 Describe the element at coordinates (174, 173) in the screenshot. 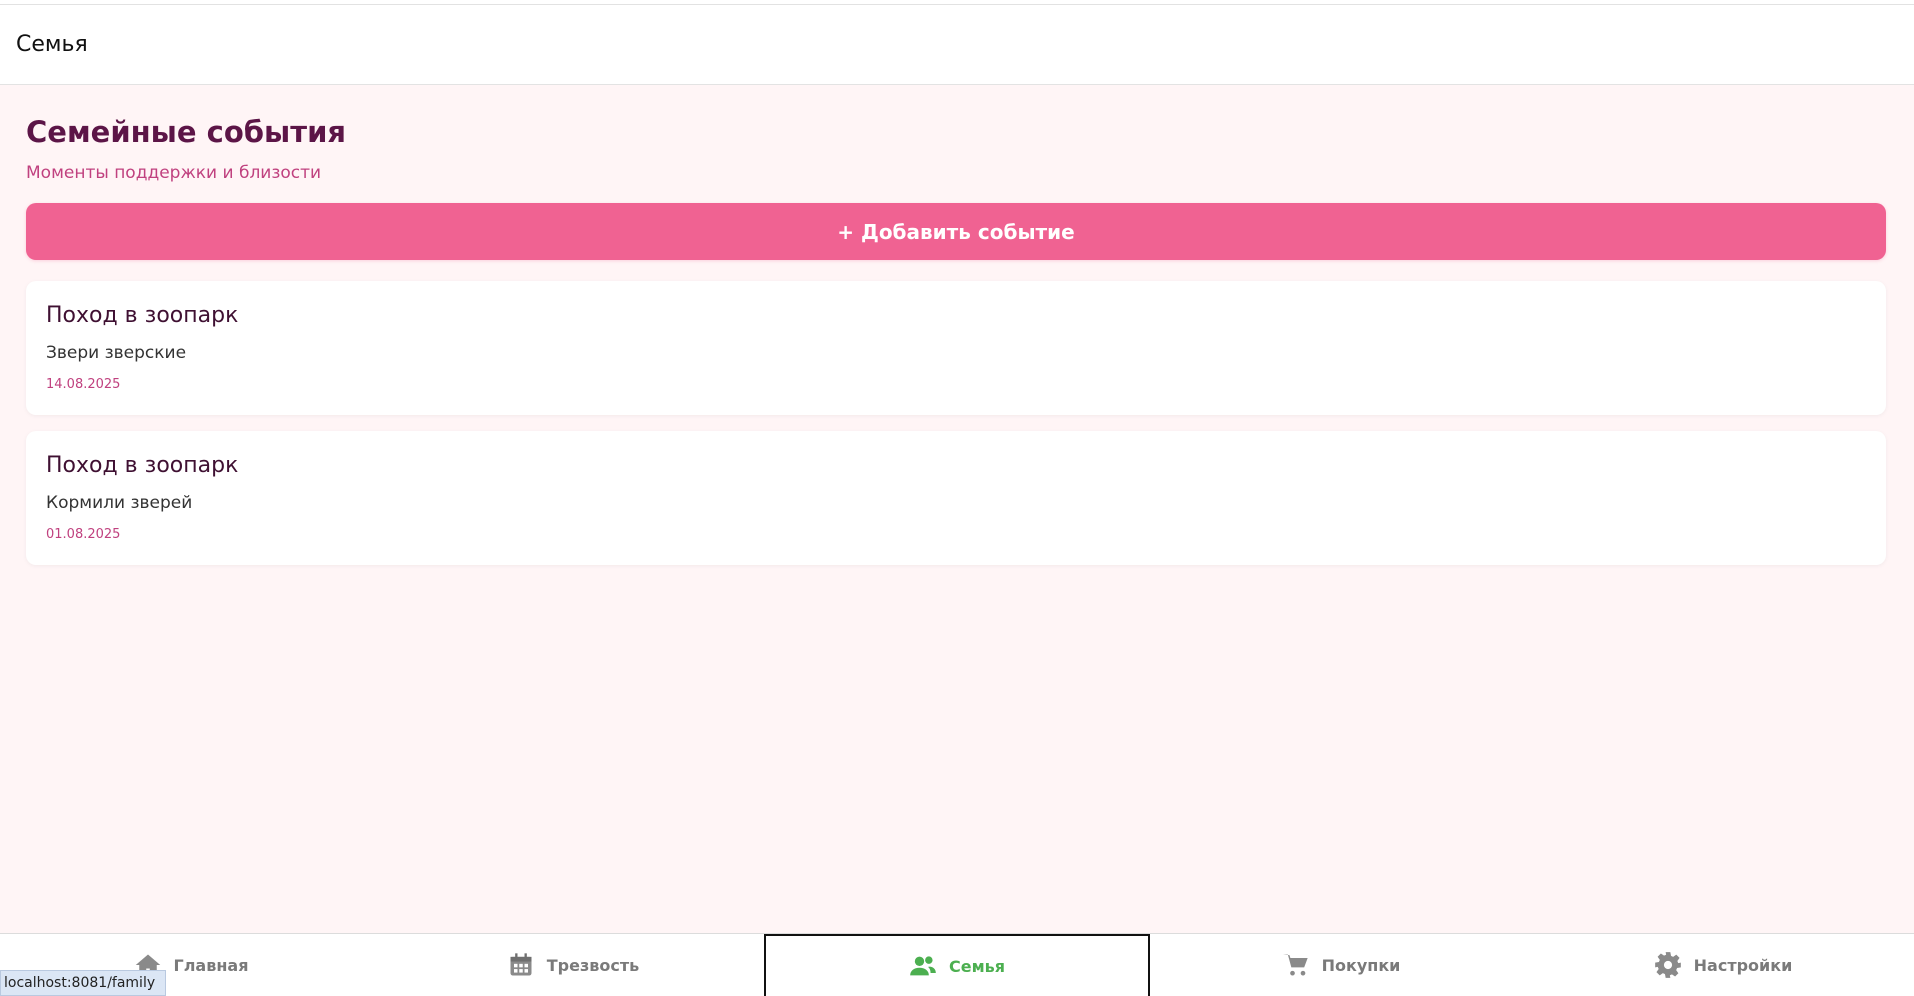

I see `page-subtitle: Моменты поддержки и близости` at that location.